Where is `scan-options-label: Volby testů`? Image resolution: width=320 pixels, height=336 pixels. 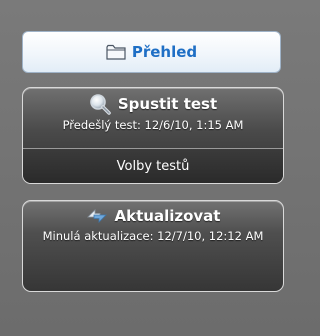 scan-options-label: Volby testů is located at coordinates (153, 166).